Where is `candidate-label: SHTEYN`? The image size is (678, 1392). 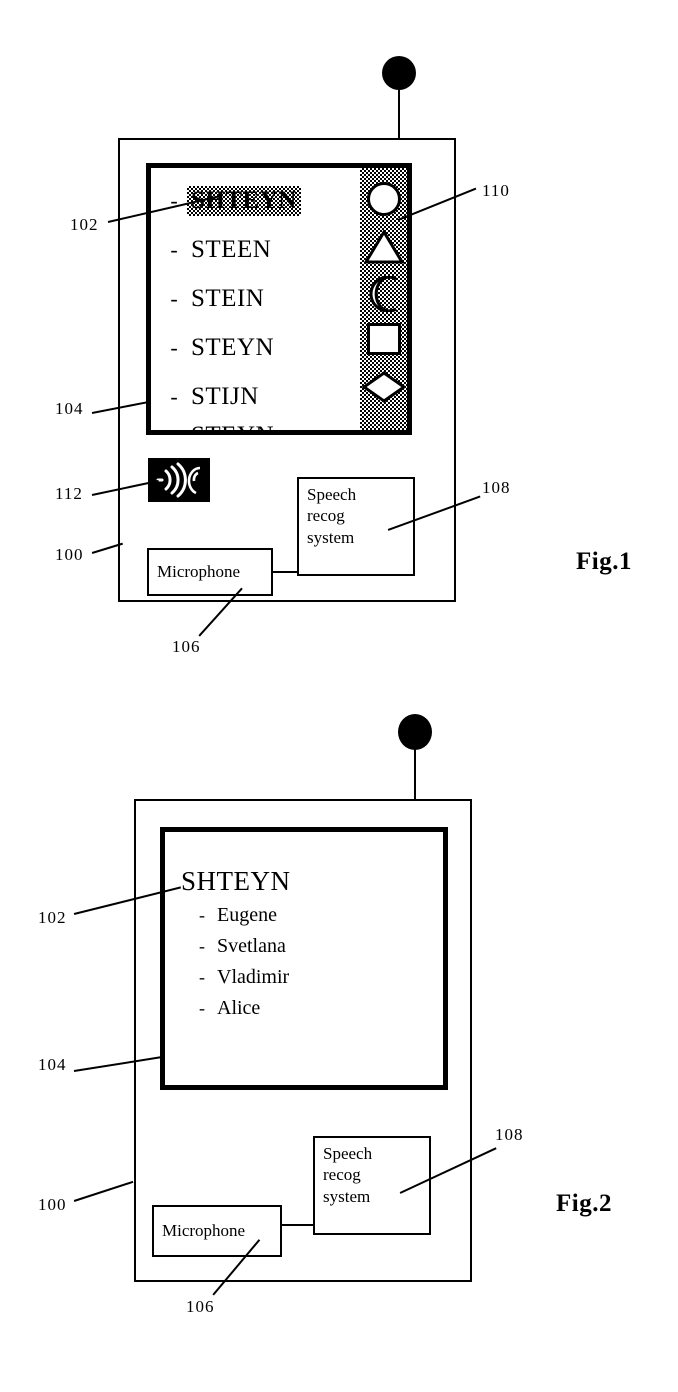 candidate-label: SHTEYN is located at coordinates (244, 201).